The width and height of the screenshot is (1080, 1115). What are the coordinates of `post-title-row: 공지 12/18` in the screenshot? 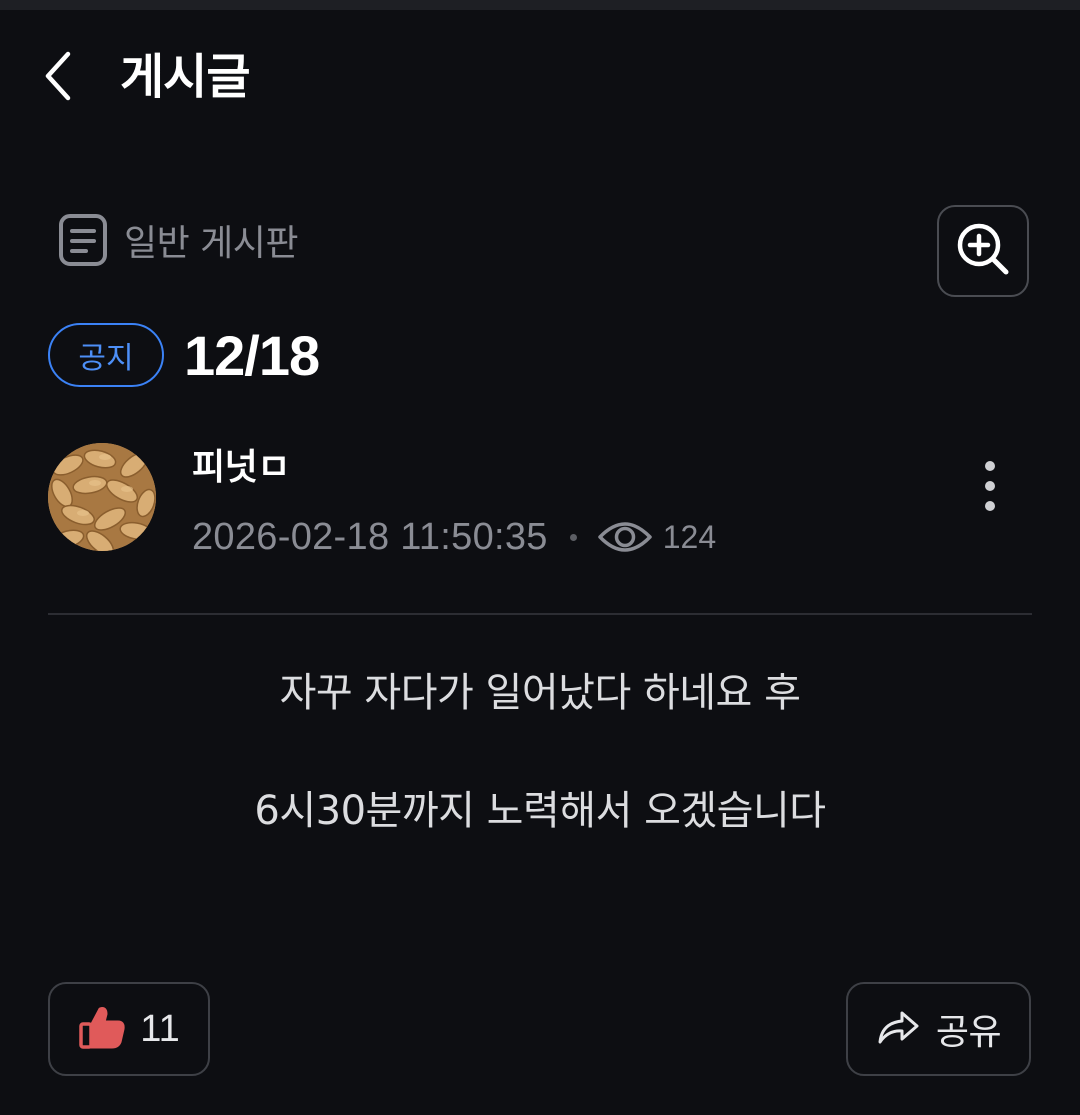 It's located at (184, 355).